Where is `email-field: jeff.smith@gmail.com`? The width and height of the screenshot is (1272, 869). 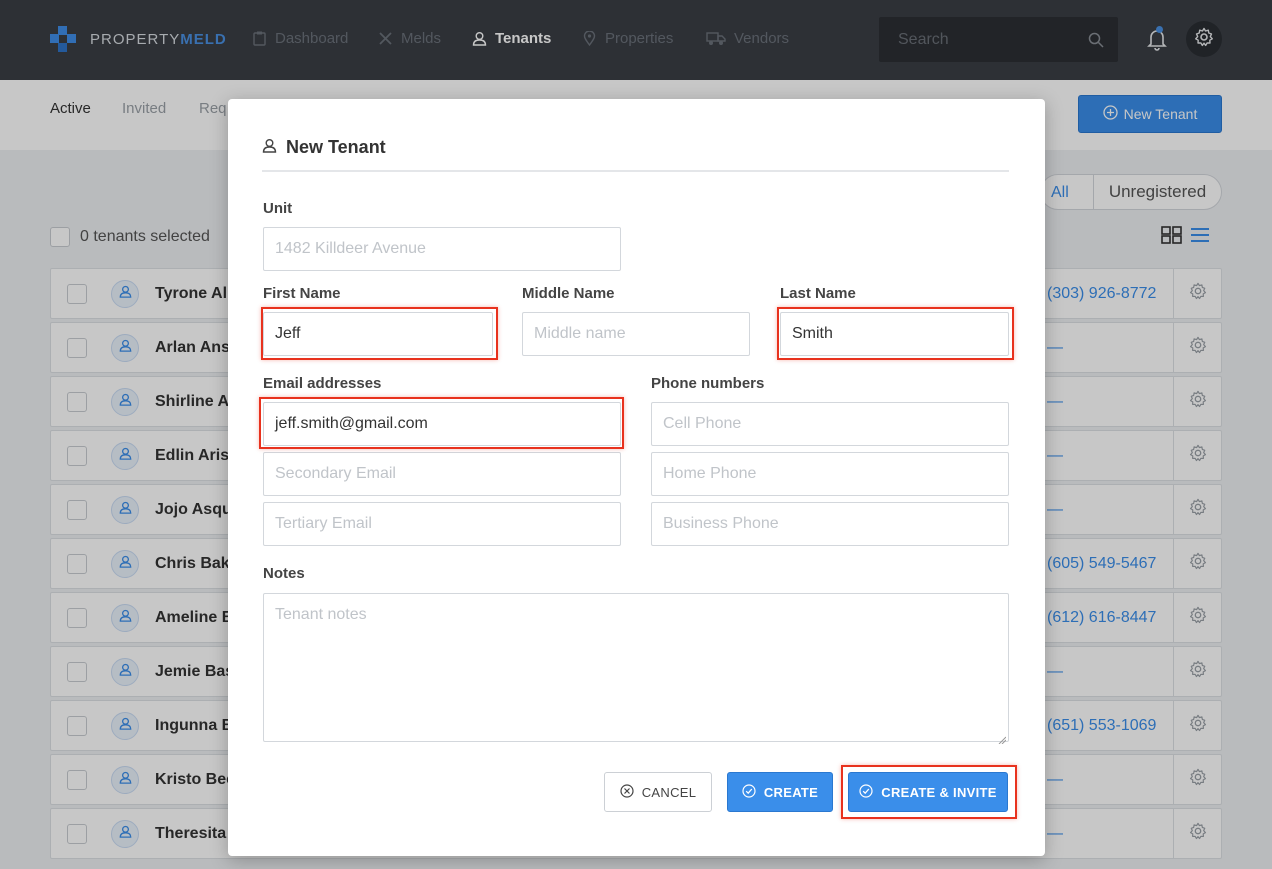 email-field: jeff.smith@gmail.com is located at coordinates (442, 424).